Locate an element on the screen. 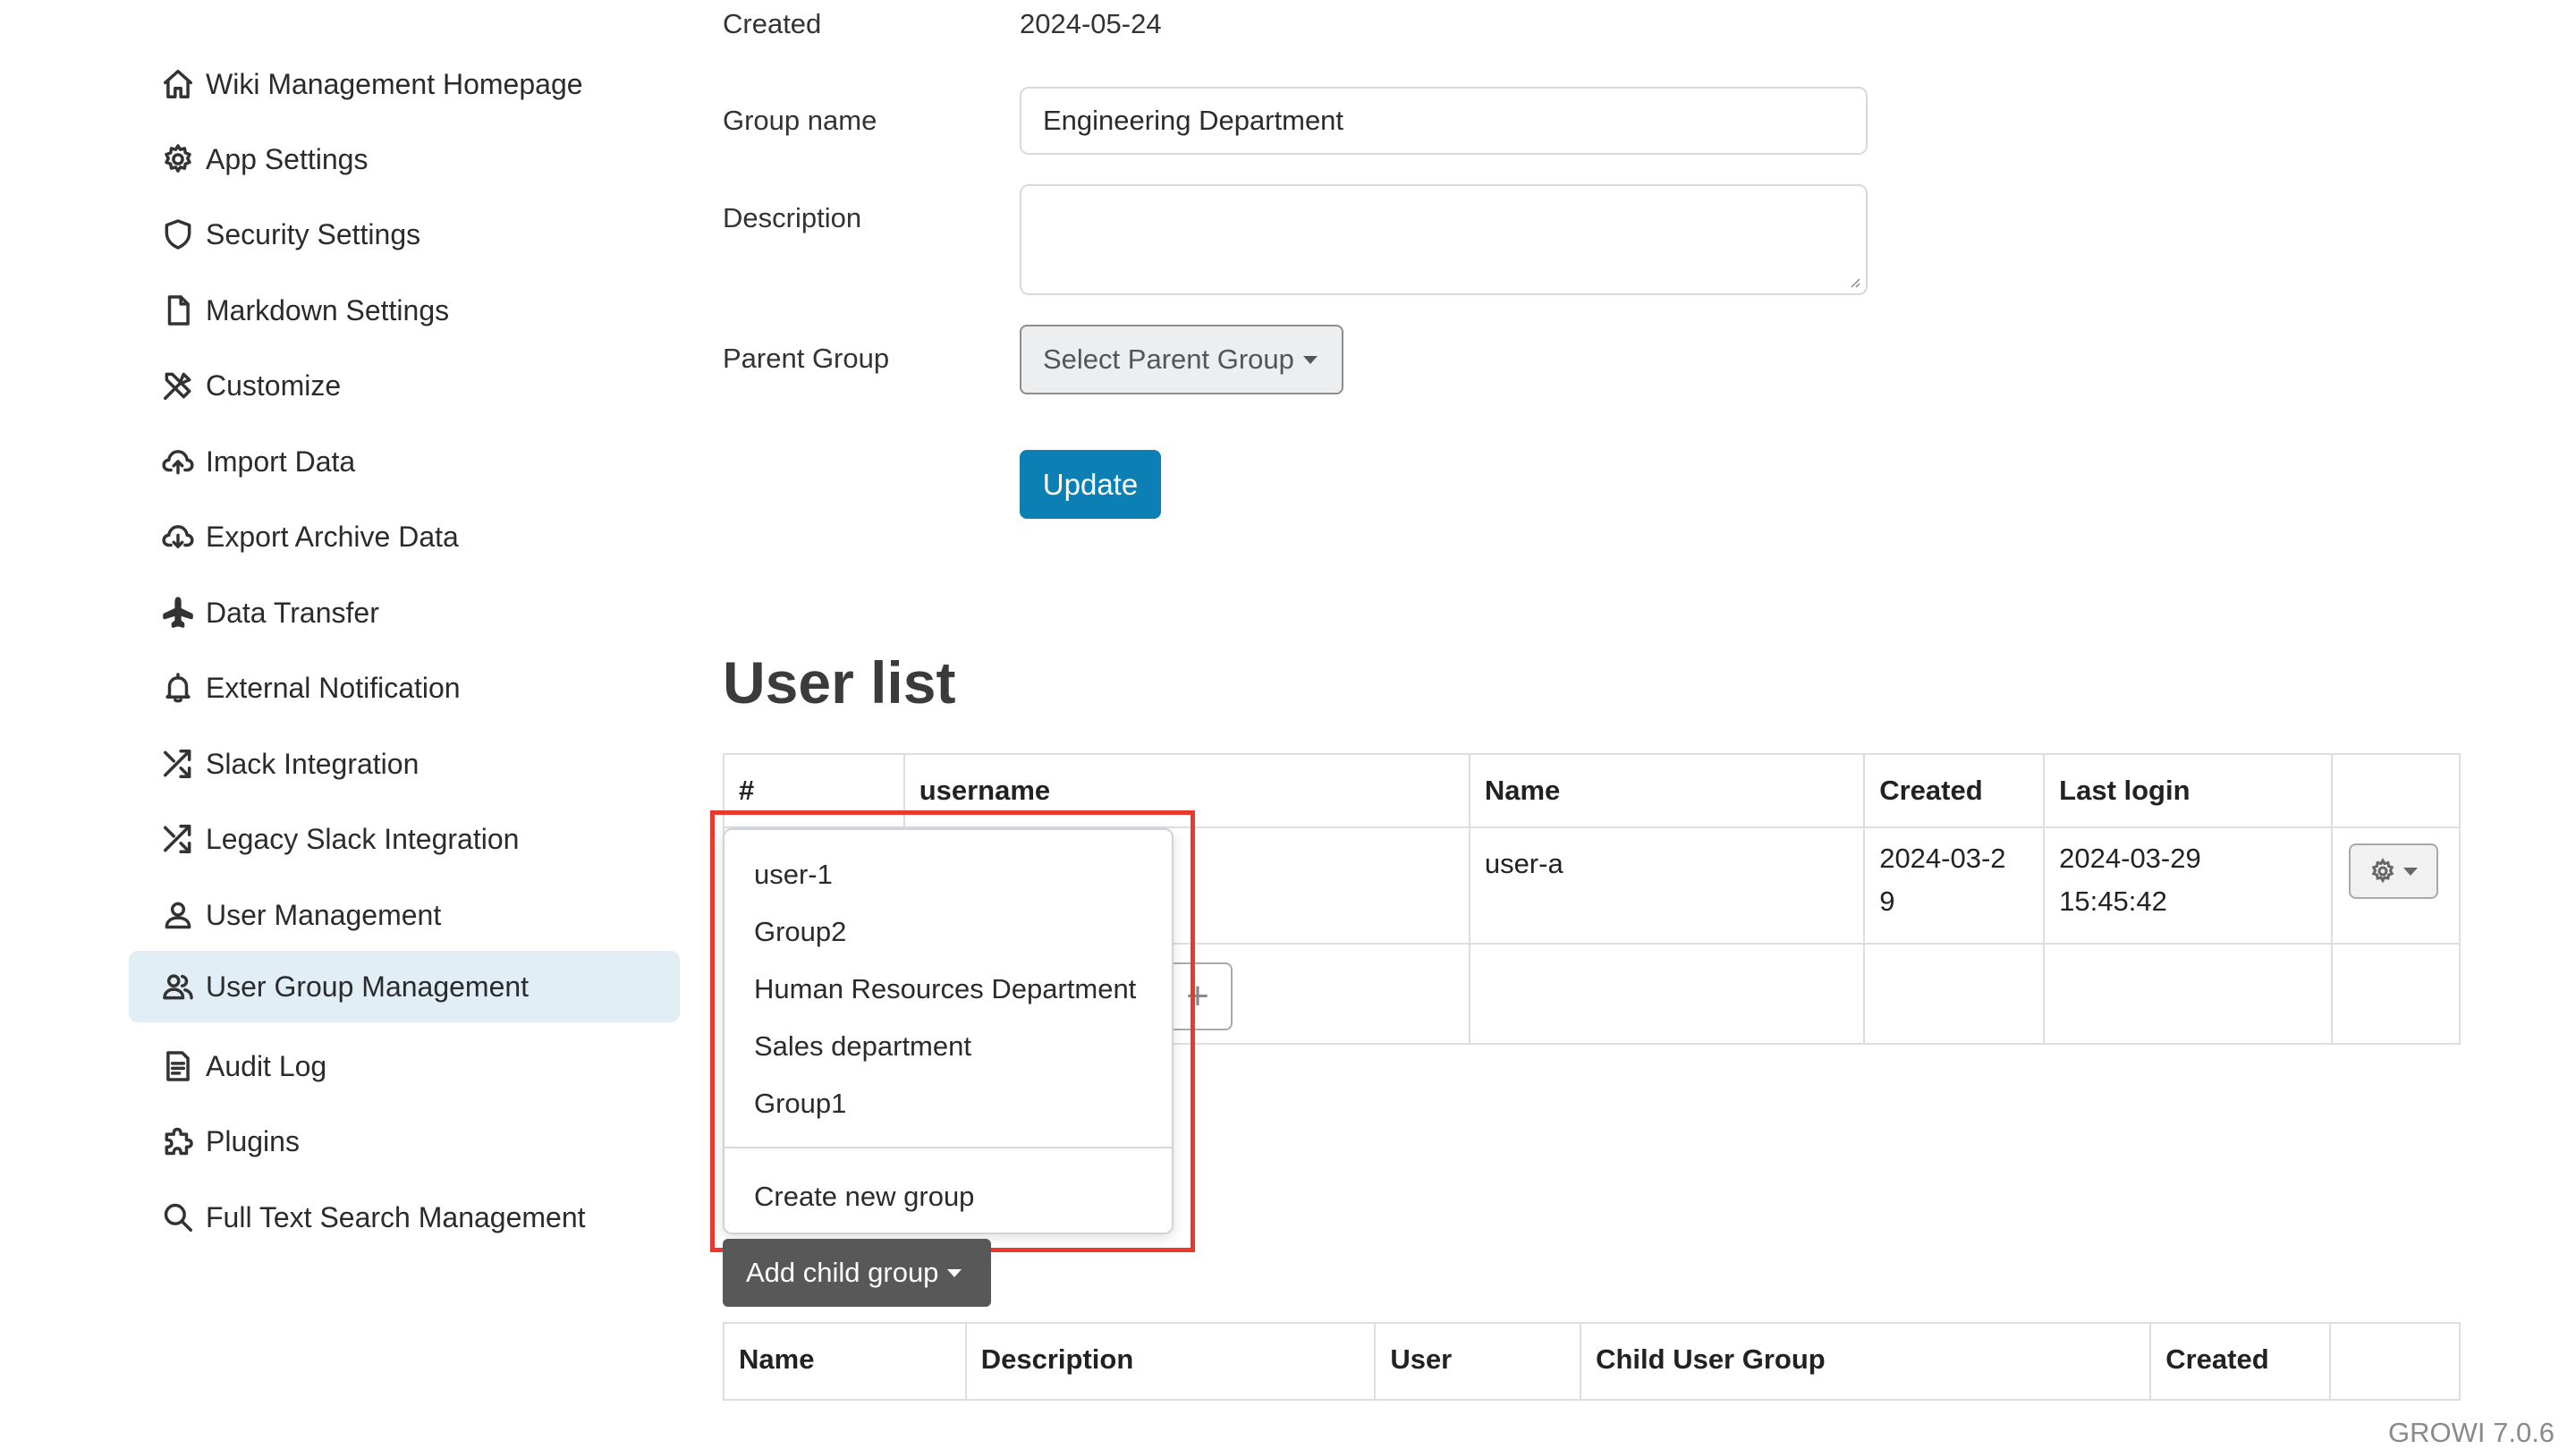 The image size is (2576, 1449). sidebar-item-label: User Management is located at coordinates (324, 914).